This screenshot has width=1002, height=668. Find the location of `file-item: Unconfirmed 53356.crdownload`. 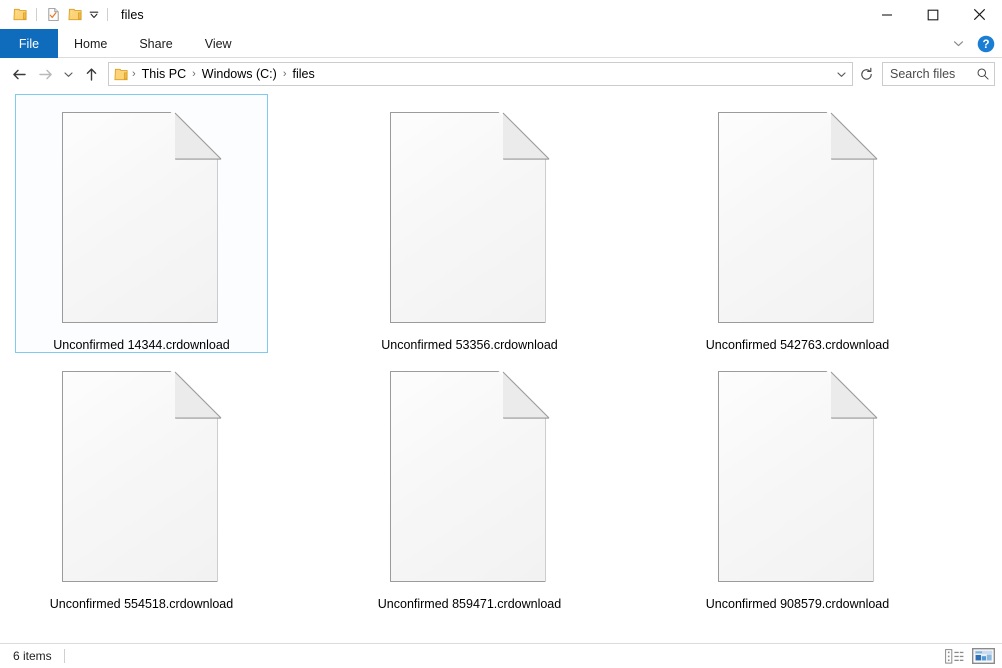

file-item: Unconfirmed 53356.crdownload is located at coordinates (469, 223).